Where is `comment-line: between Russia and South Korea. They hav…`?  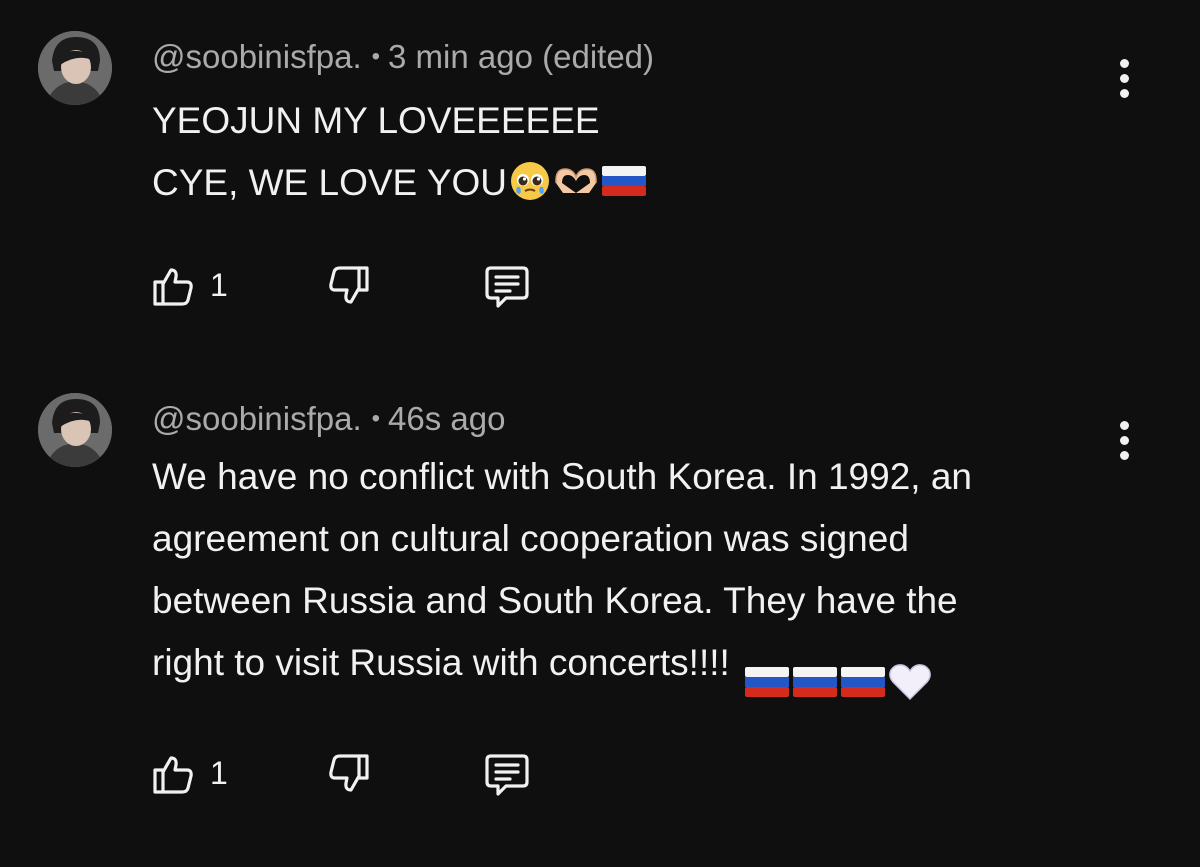 comment-line: between Russia and South Korea. They hav… is located at coordinates (555, 600).